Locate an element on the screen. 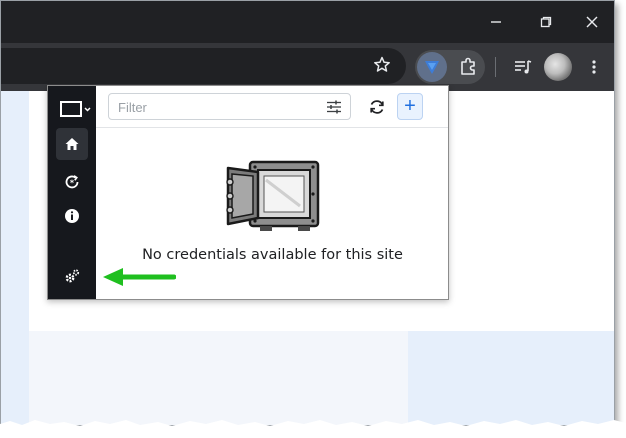 The image size is (626, 438). close-icon is located at coordinates (592, 22).